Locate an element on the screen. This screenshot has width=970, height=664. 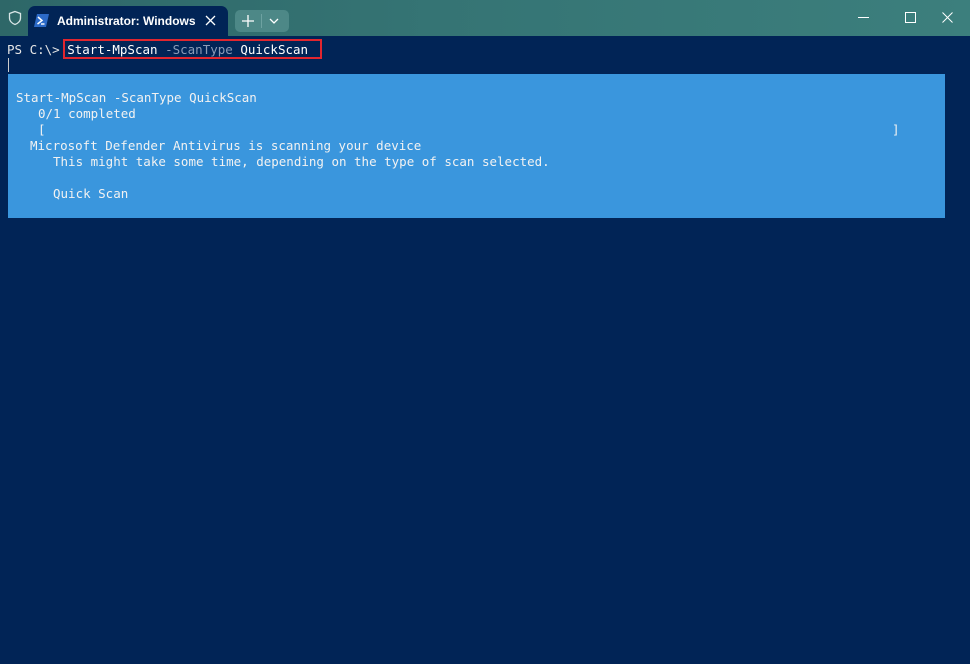
new-tab-button is located at coordinates (262, 21).